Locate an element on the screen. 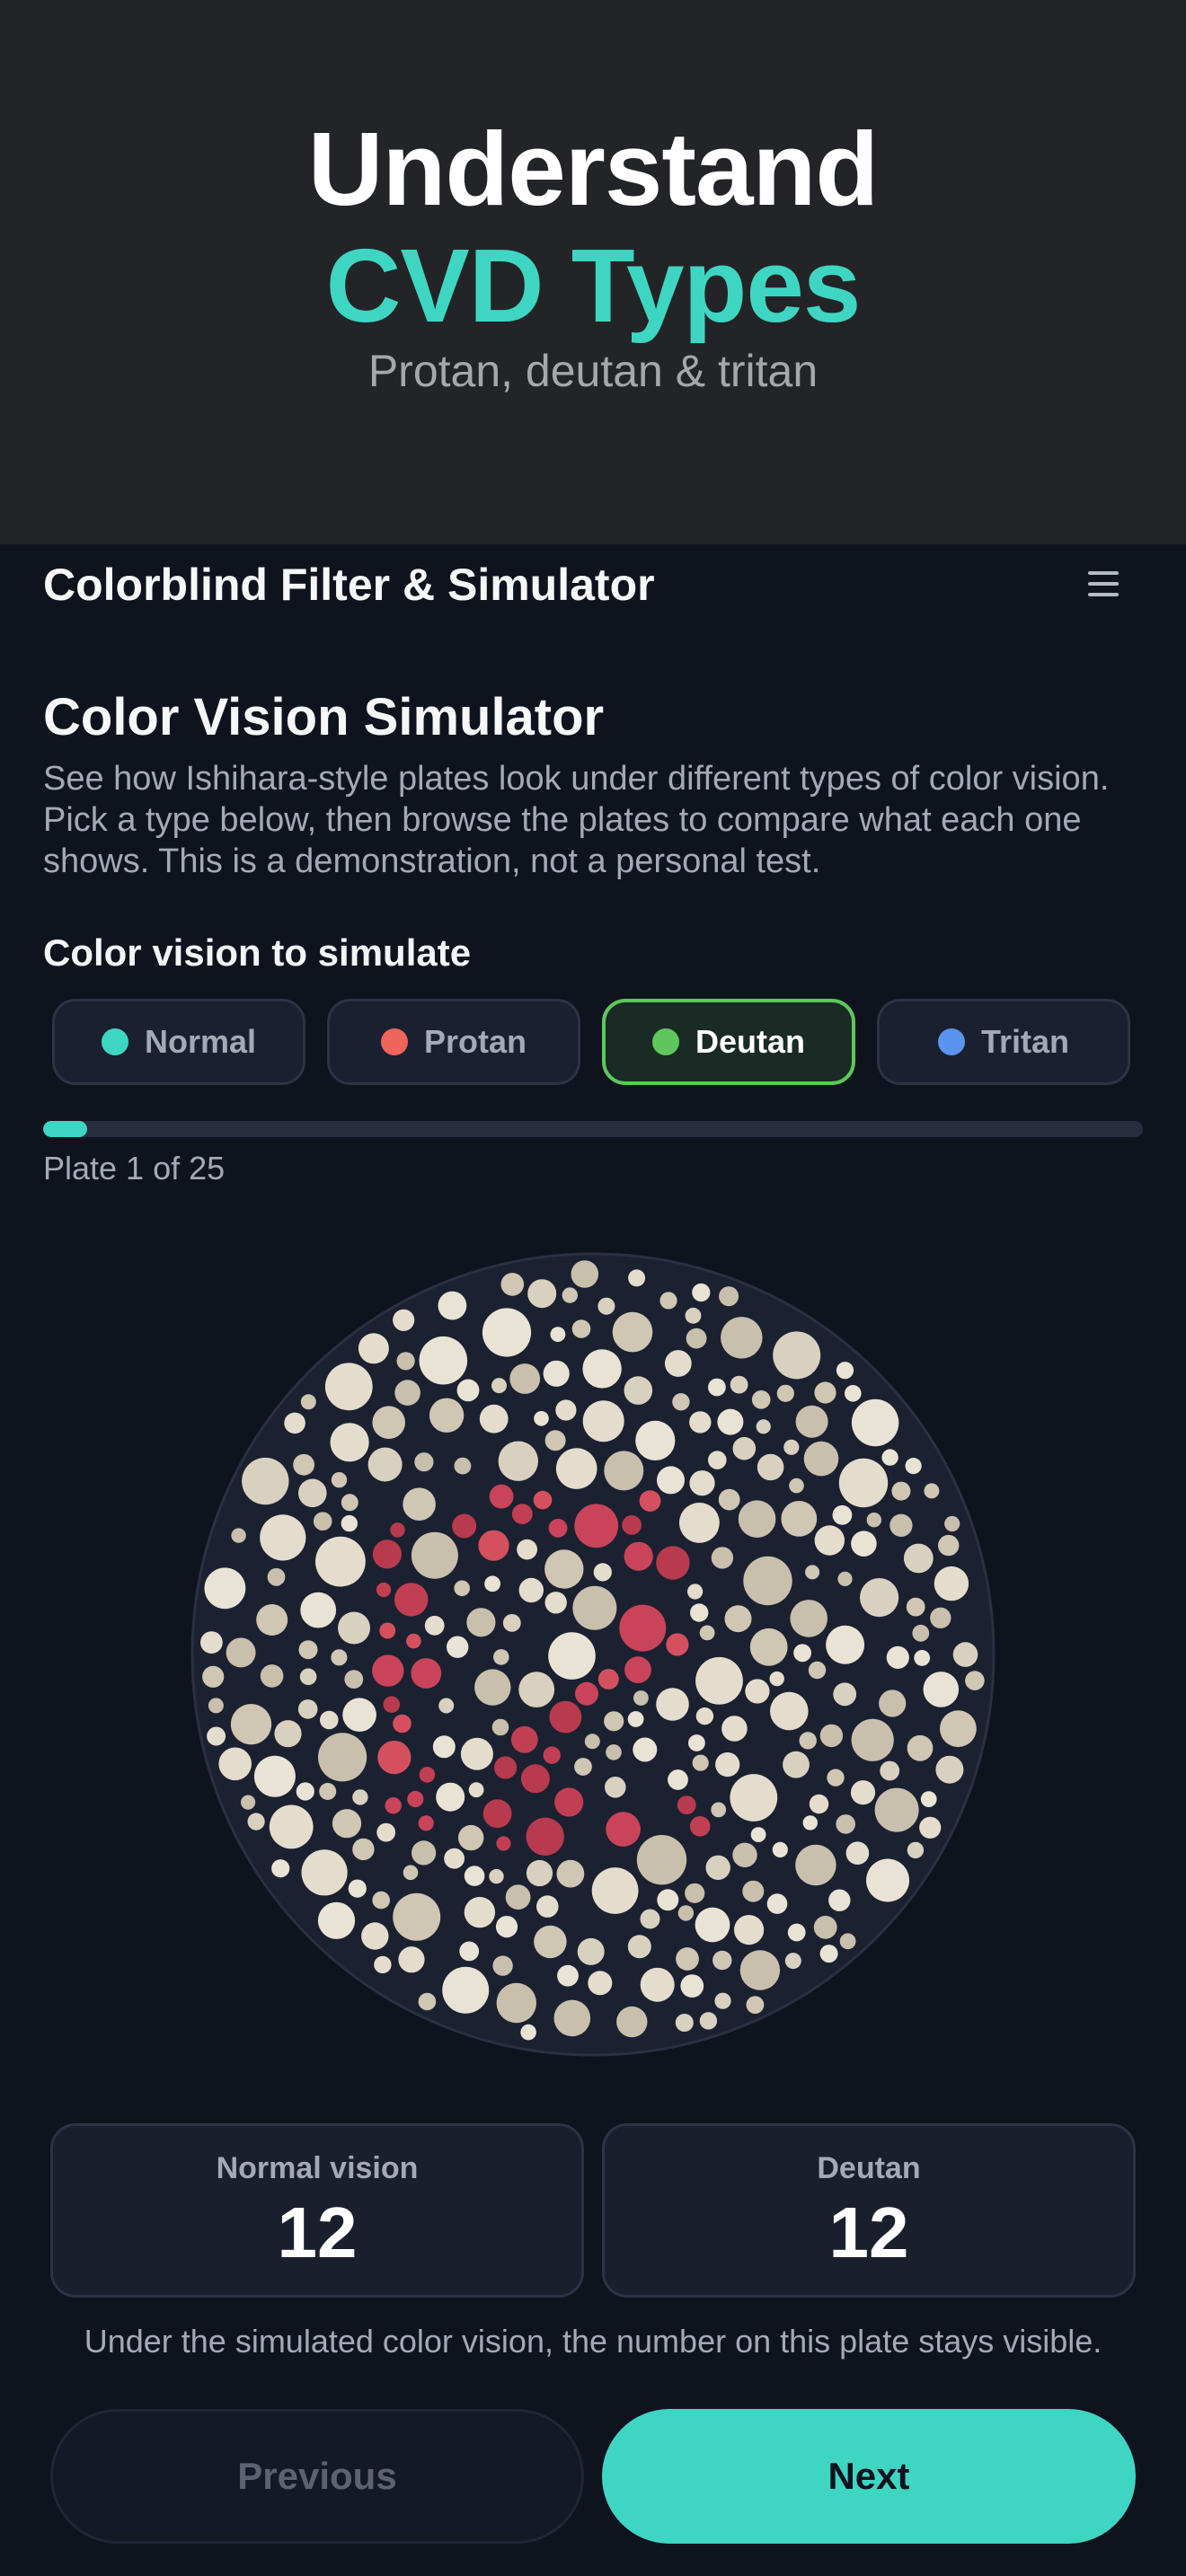  type-chip-normal: Normal is located at coordinates (178, 1042).